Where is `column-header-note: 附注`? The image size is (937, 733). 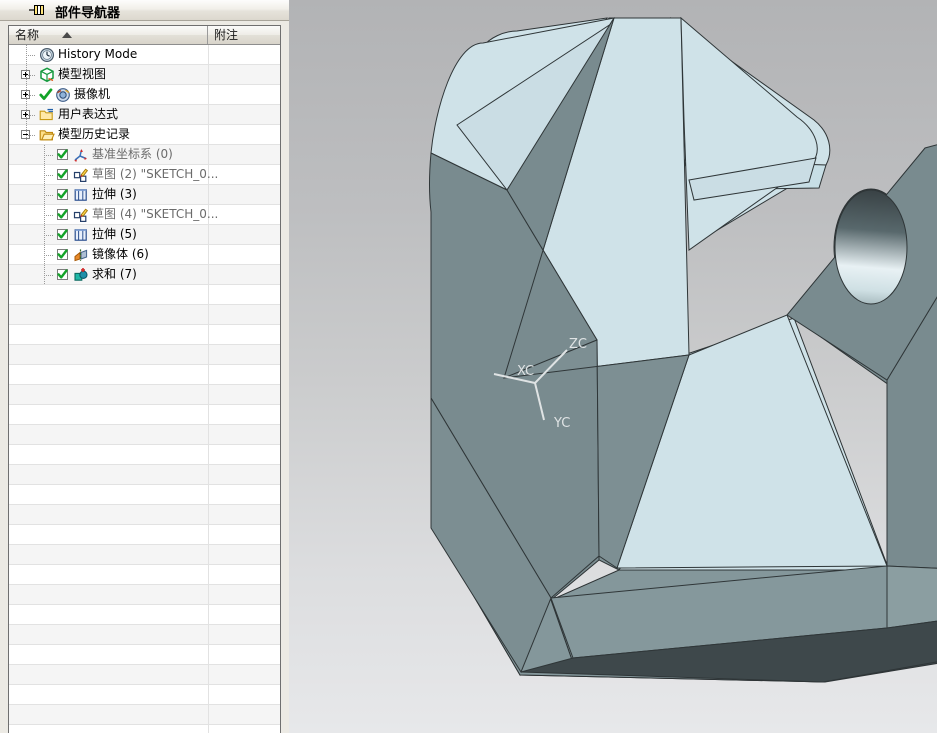
column-header-note: 附注 is located at coordinates (244, 35).